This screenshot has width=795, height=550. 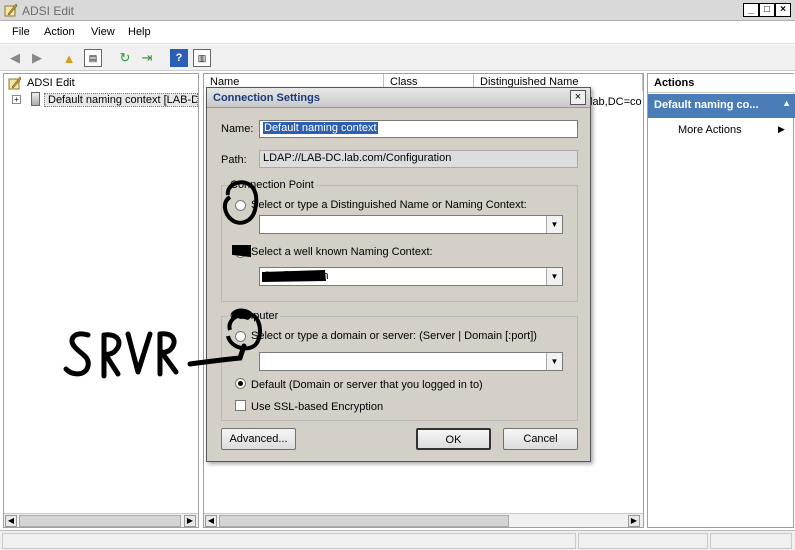 What do you see at coordinates (397, 10) in the screenshot?
I see `window-title-bar: ADSI Edit _ □ ×` at bounding box center [397, 10].